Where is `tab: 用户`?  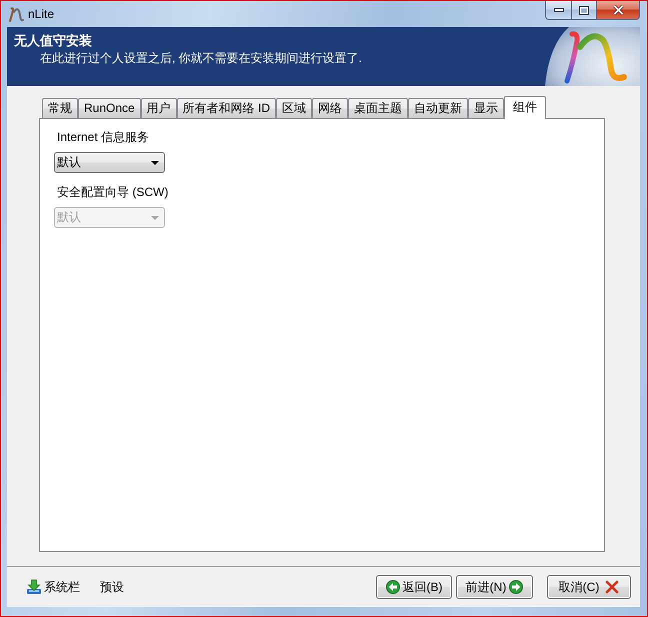 tab: 用户 is located at coordinates (158, 108).